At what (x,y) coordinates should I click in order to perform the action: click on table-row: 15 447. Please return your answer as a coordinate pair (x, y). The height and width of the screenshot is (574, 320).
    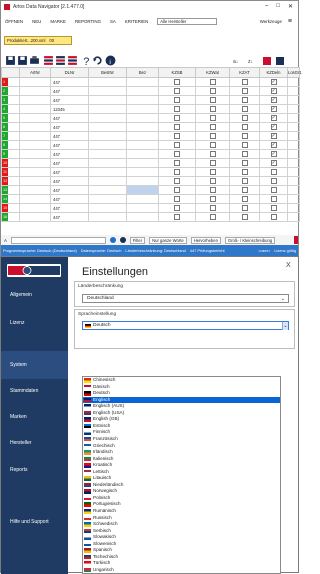
    Looking at the image, I should click on (150, 208).